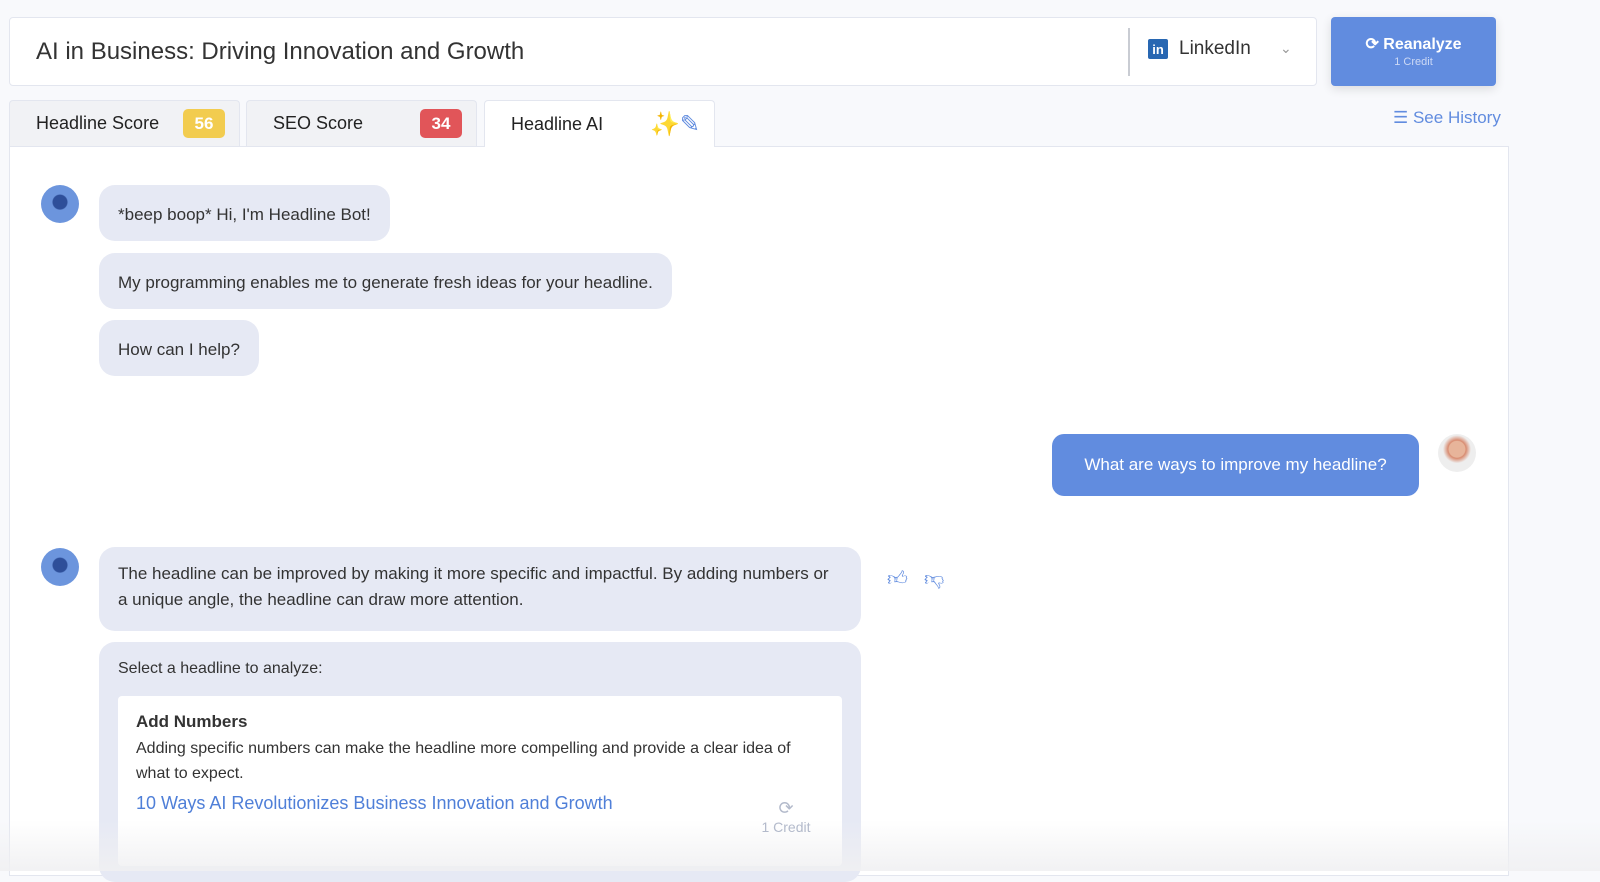 The image size is (1600, 882). What do you see at coordinates (1422, 44) in the screenshot?
I see `reanalyze-label: Reanalyze` at bounding box center [1422, 44].